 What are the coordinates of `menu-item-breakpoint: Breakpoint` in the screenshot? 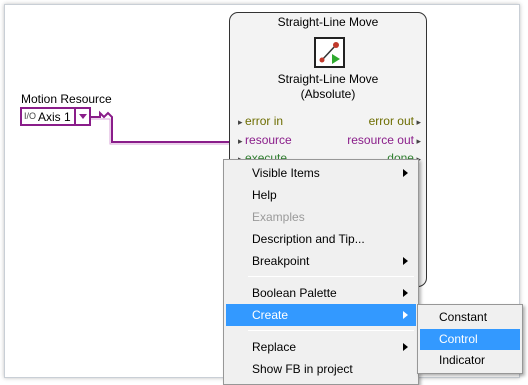 It's located at (321, 261).